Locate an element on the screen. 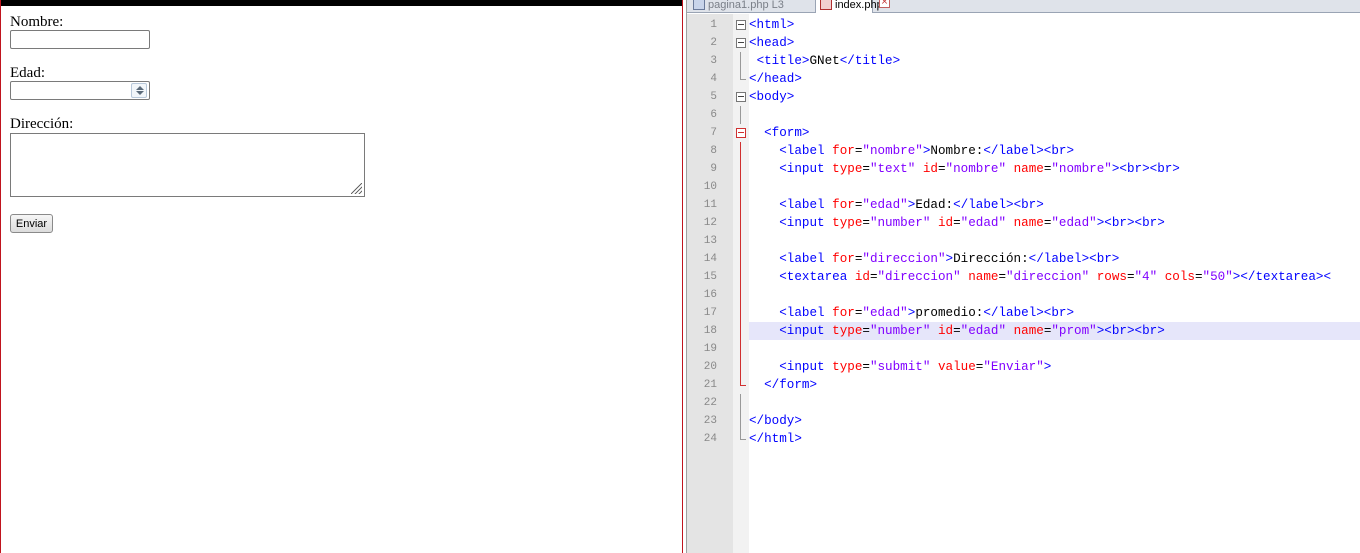 The image size is (1360, 553). code-token: </label><br> is located at coordinates (1029, 313).